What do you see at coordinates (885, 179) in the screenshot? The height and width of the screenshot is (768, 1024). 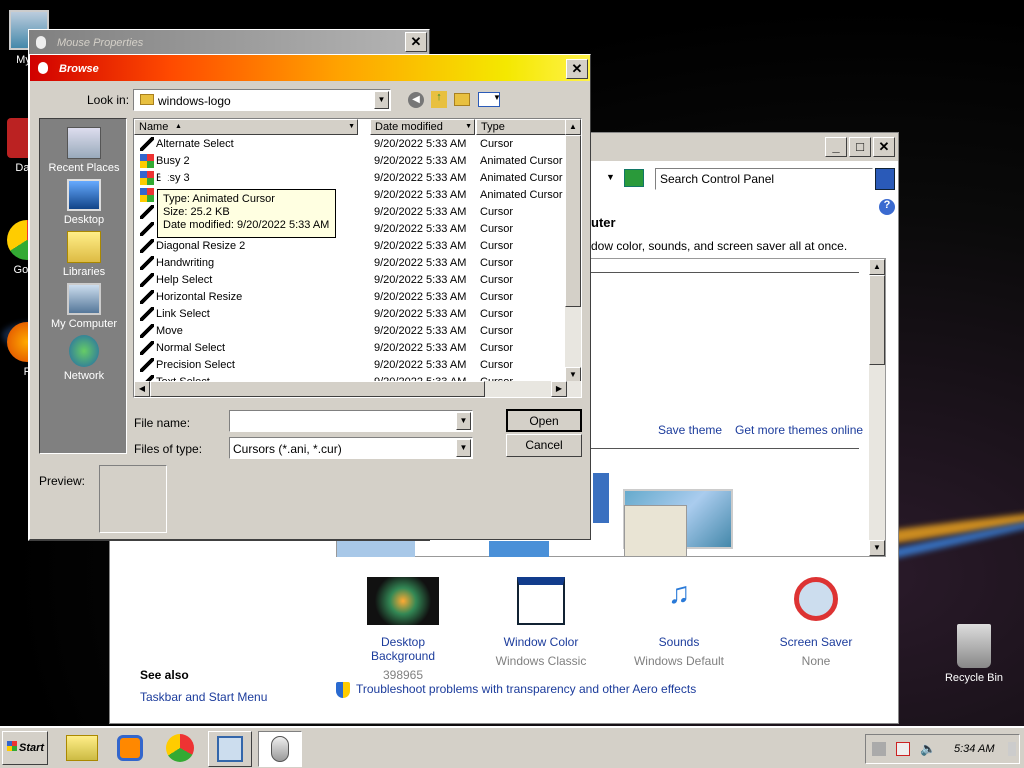 I see `search-icon` at bounding box center [885, 179].